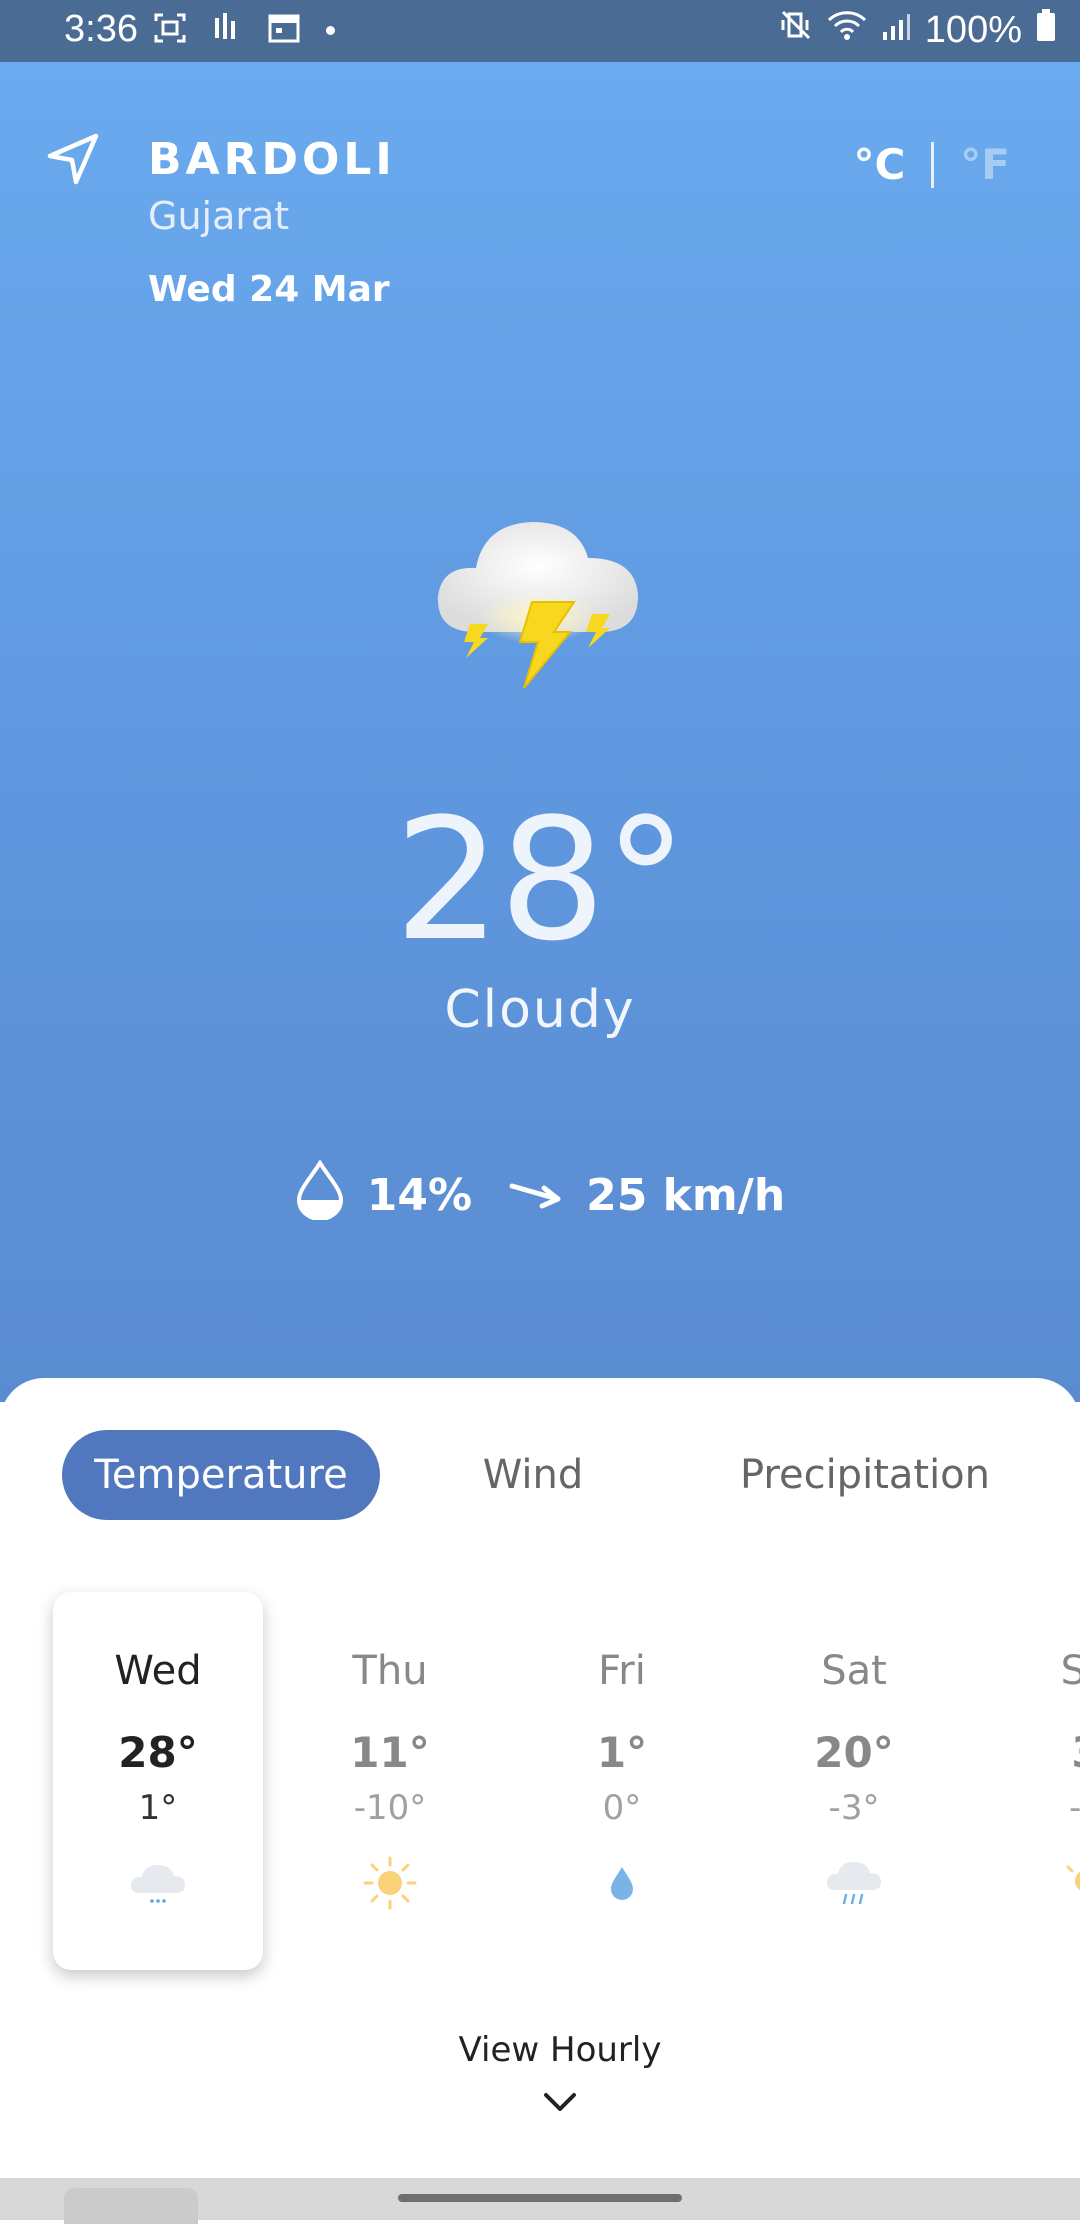 The width and height of the screenshot is (1080, 2224). Describe the element at coordinates (622, 1883) in the screenshot. I see `raindrop-icon` at that location.